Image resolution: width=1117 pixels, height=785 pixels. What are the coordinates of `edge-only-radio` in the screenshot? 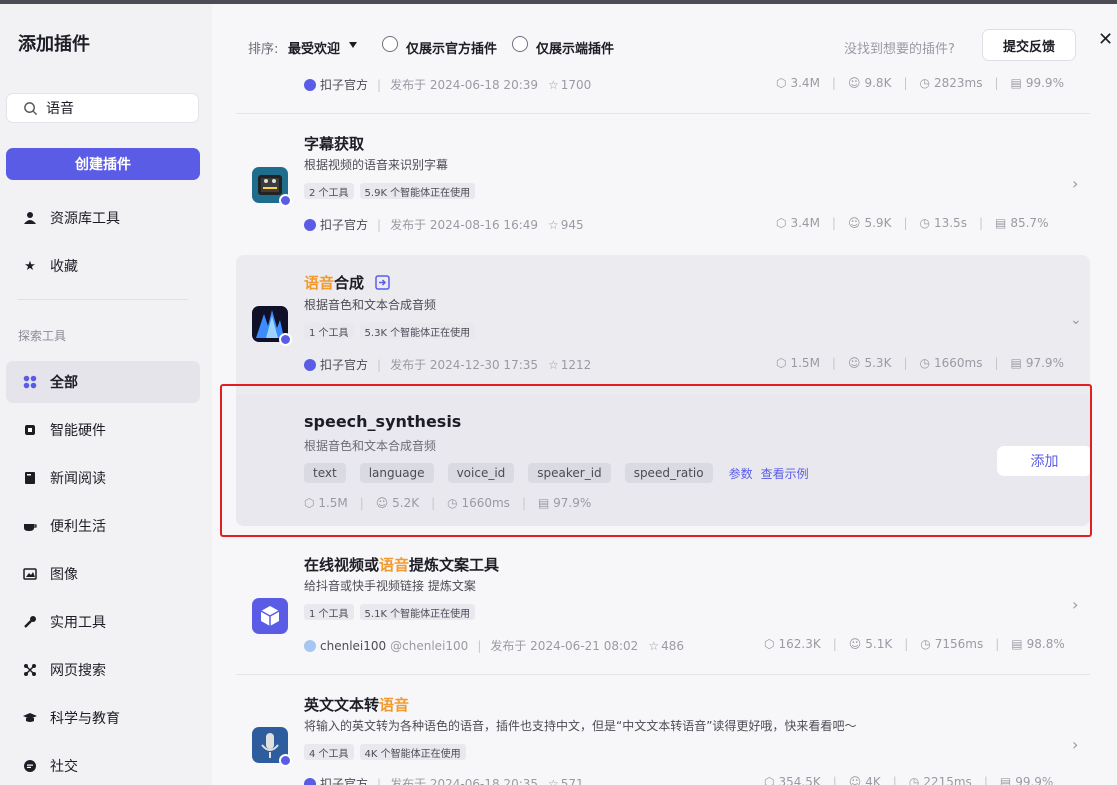 It's located at (520, 44).